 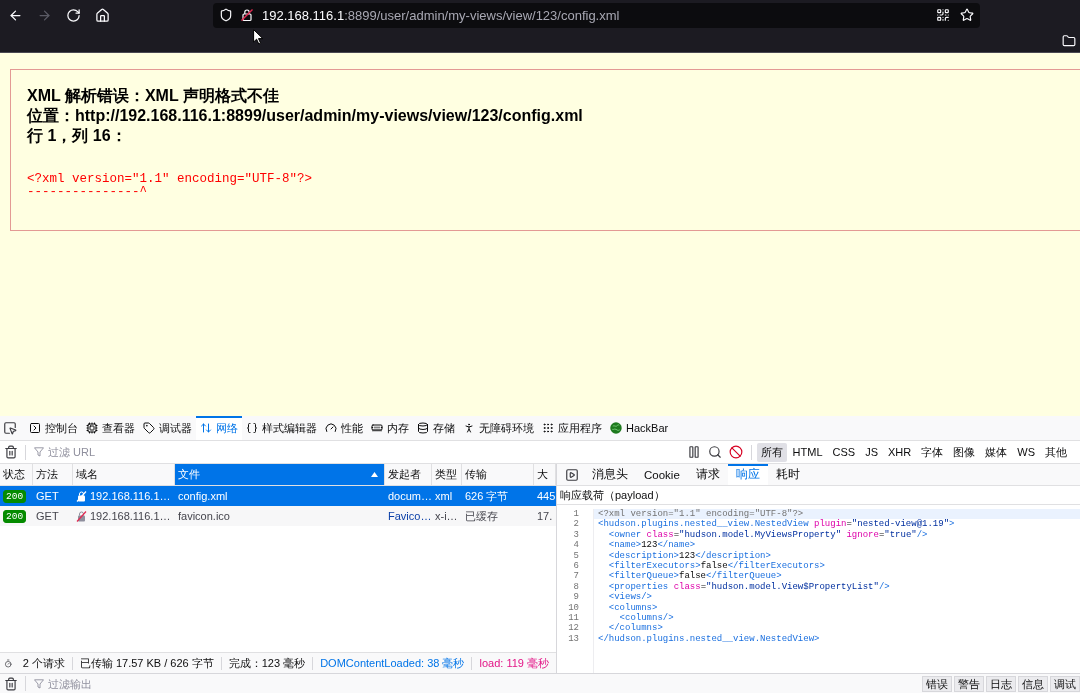 I want to click on type-filter-button: 其他, so click(x=1056, y=452).